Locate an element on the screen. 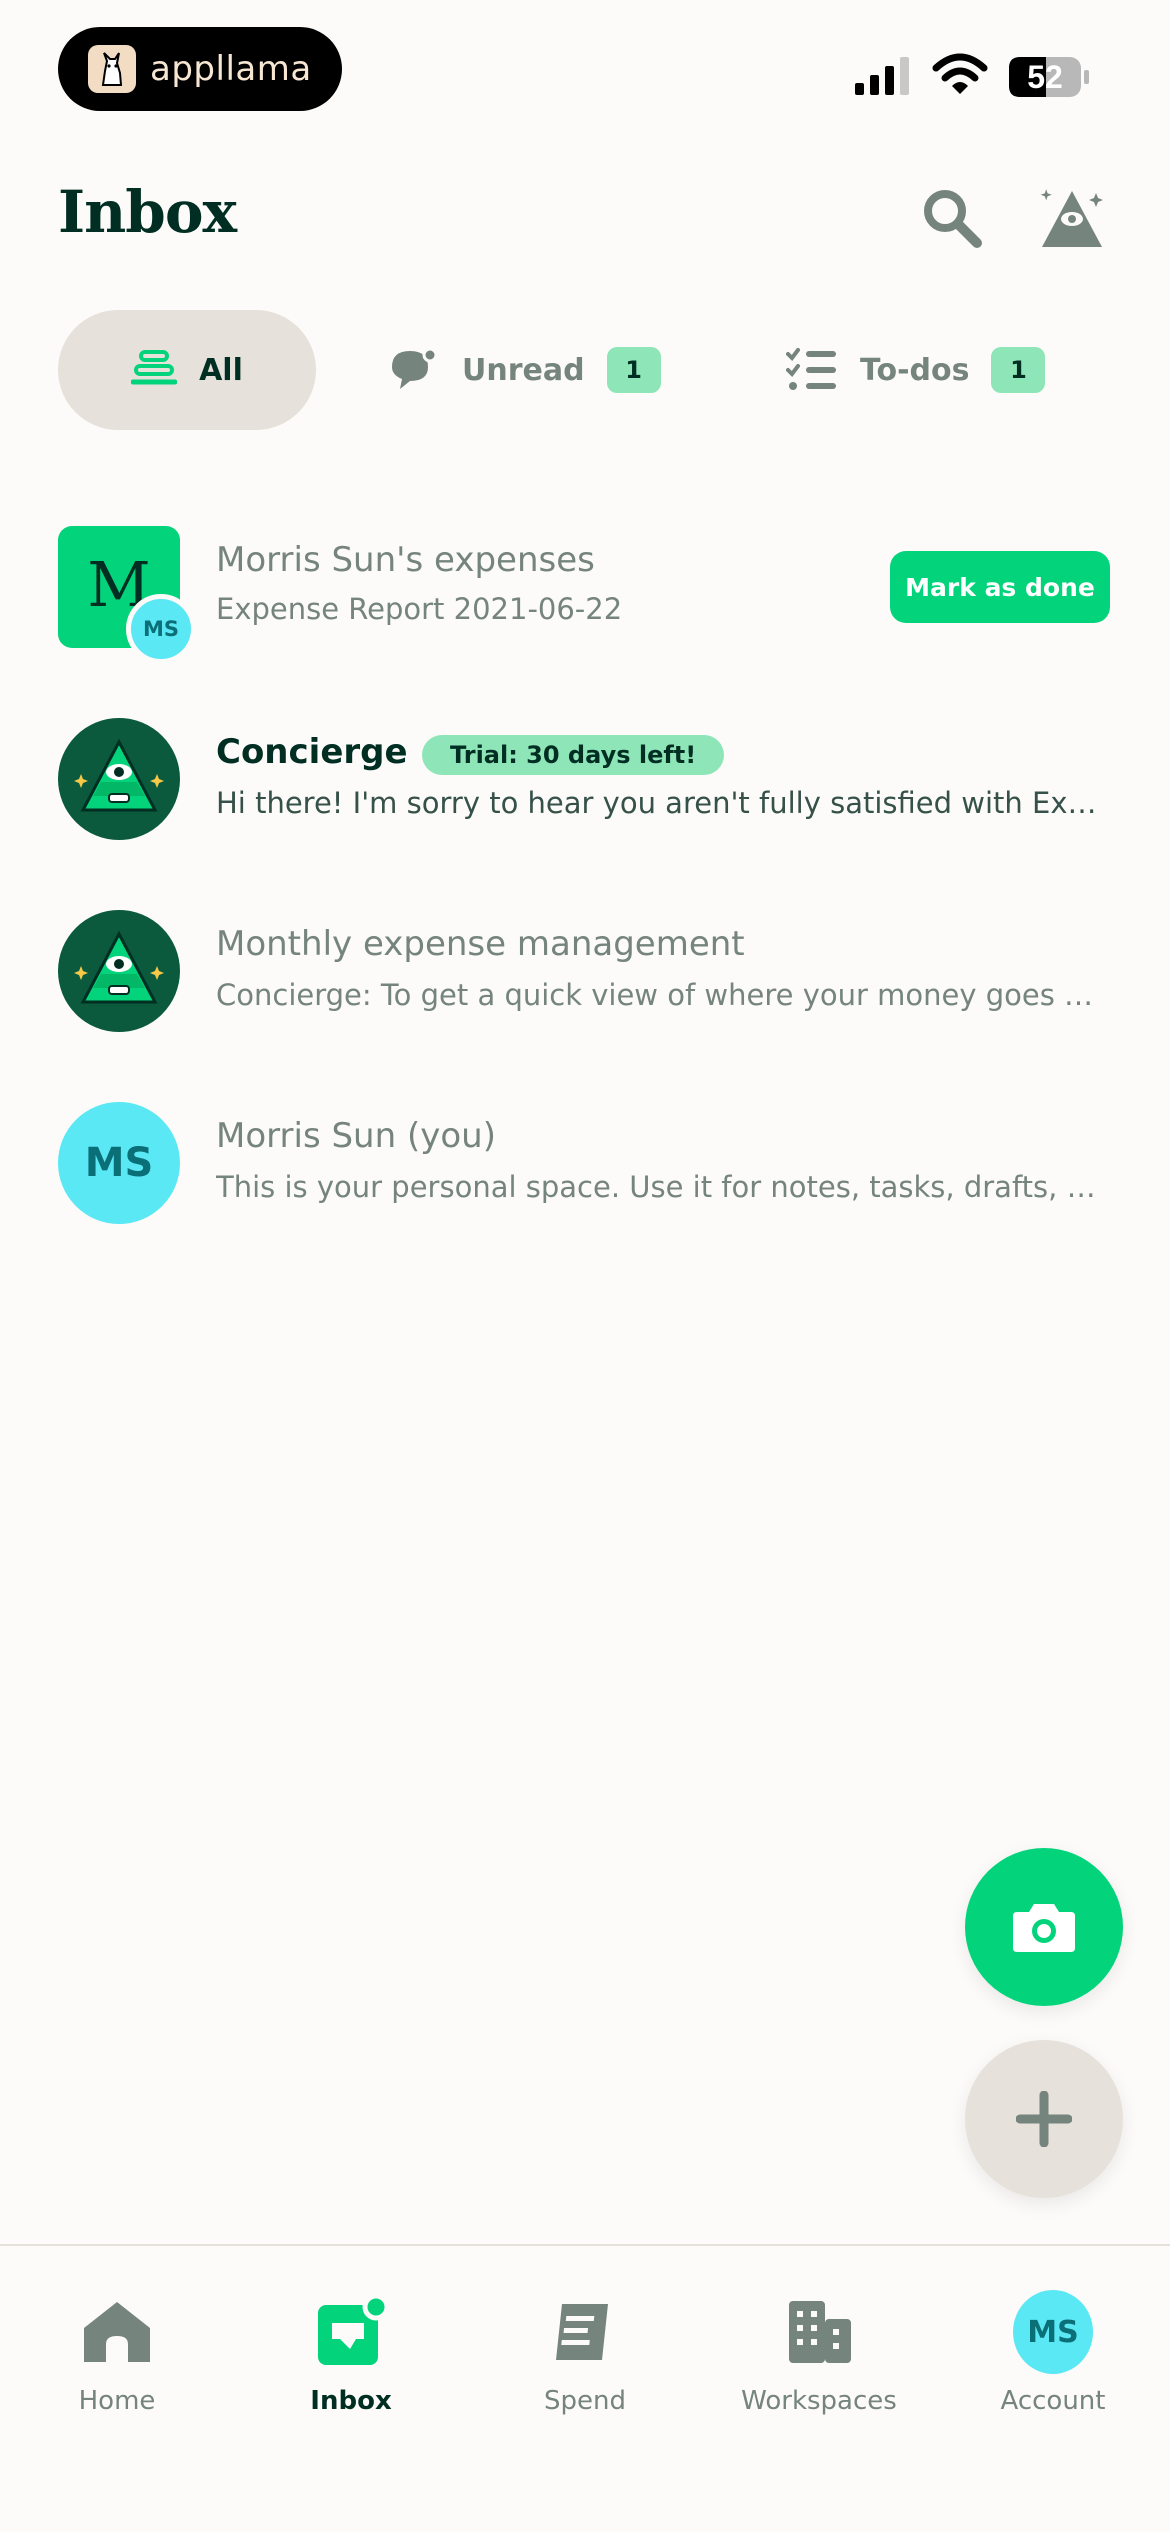 The height and width of the screenshot is (2532, 1170). tab-unread-label: Unread is located at coordinates (523, 370).